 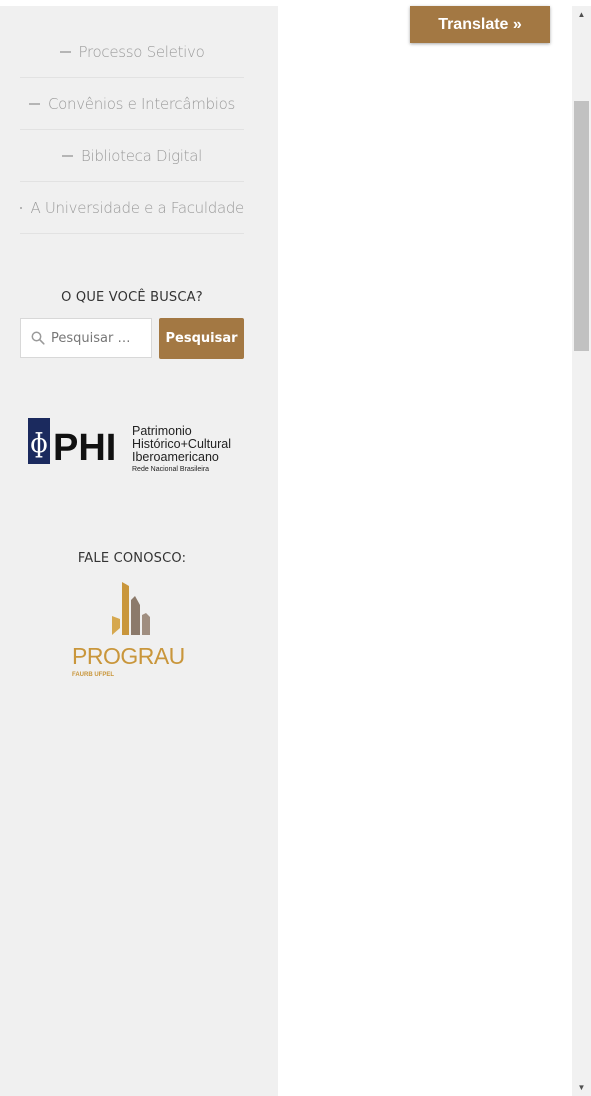 What do you see at coordinates (162, 431) in the screenshot?
I see `phi-line-1: Patrimonio` at bounding box center [162, 431].